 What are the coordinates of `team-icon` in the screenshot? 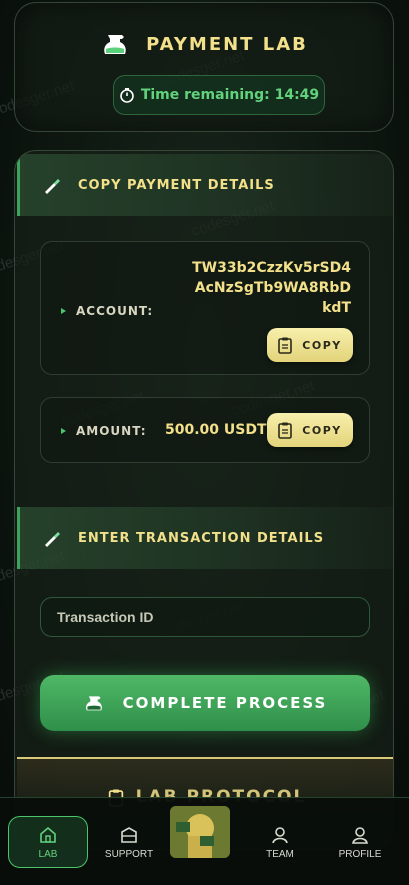 It's located at (280, 834).